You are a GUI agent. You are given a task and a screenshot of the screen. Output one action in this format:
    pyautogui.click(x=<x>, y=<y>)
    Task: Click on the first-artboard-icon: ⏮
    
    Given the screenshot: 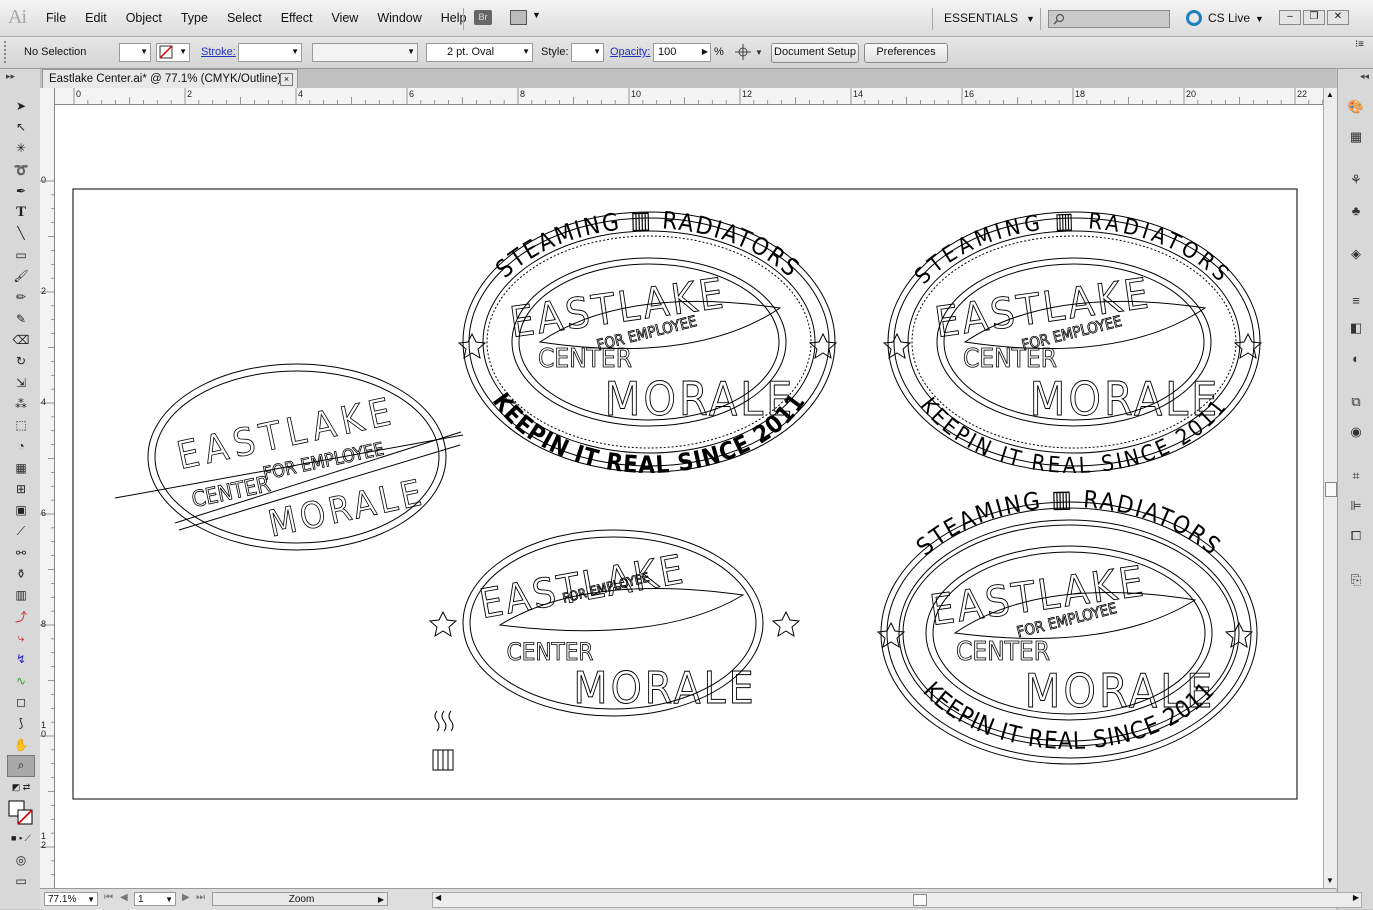 What is the action you would take?
    pyautogui.click(x=108, y=897)
    